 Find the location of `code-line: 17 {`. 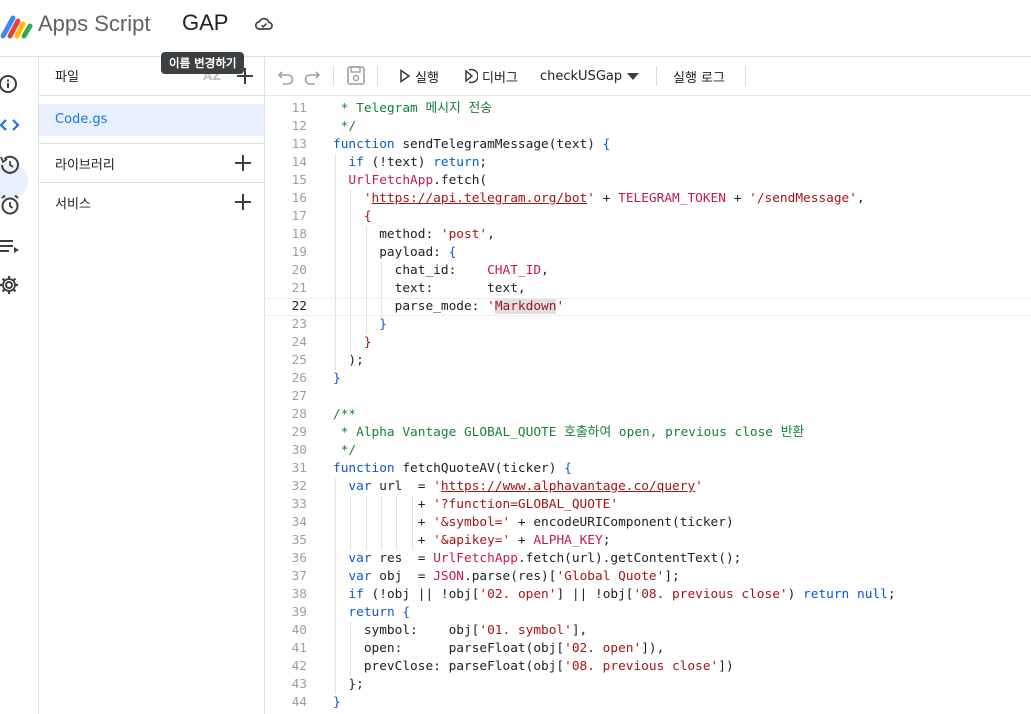

code-line: 17 { is located at coordinates (648, 217).